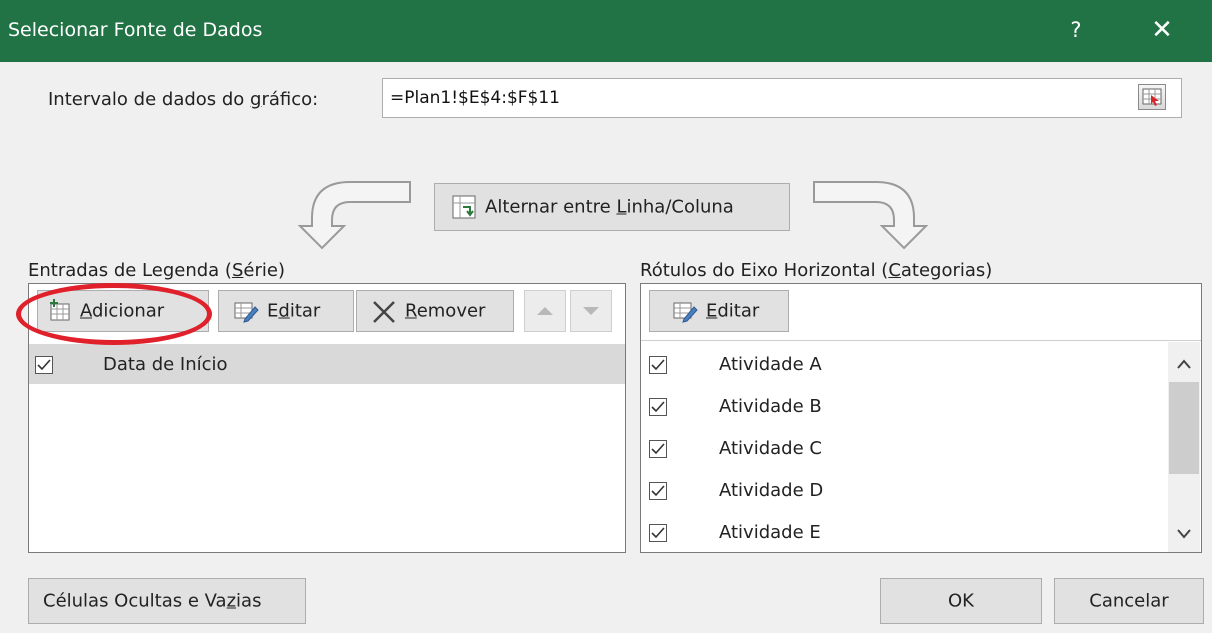 This screenshot has height=633, width=1212. I want to click on category-item-label: Atividade D, so click(771, 490).